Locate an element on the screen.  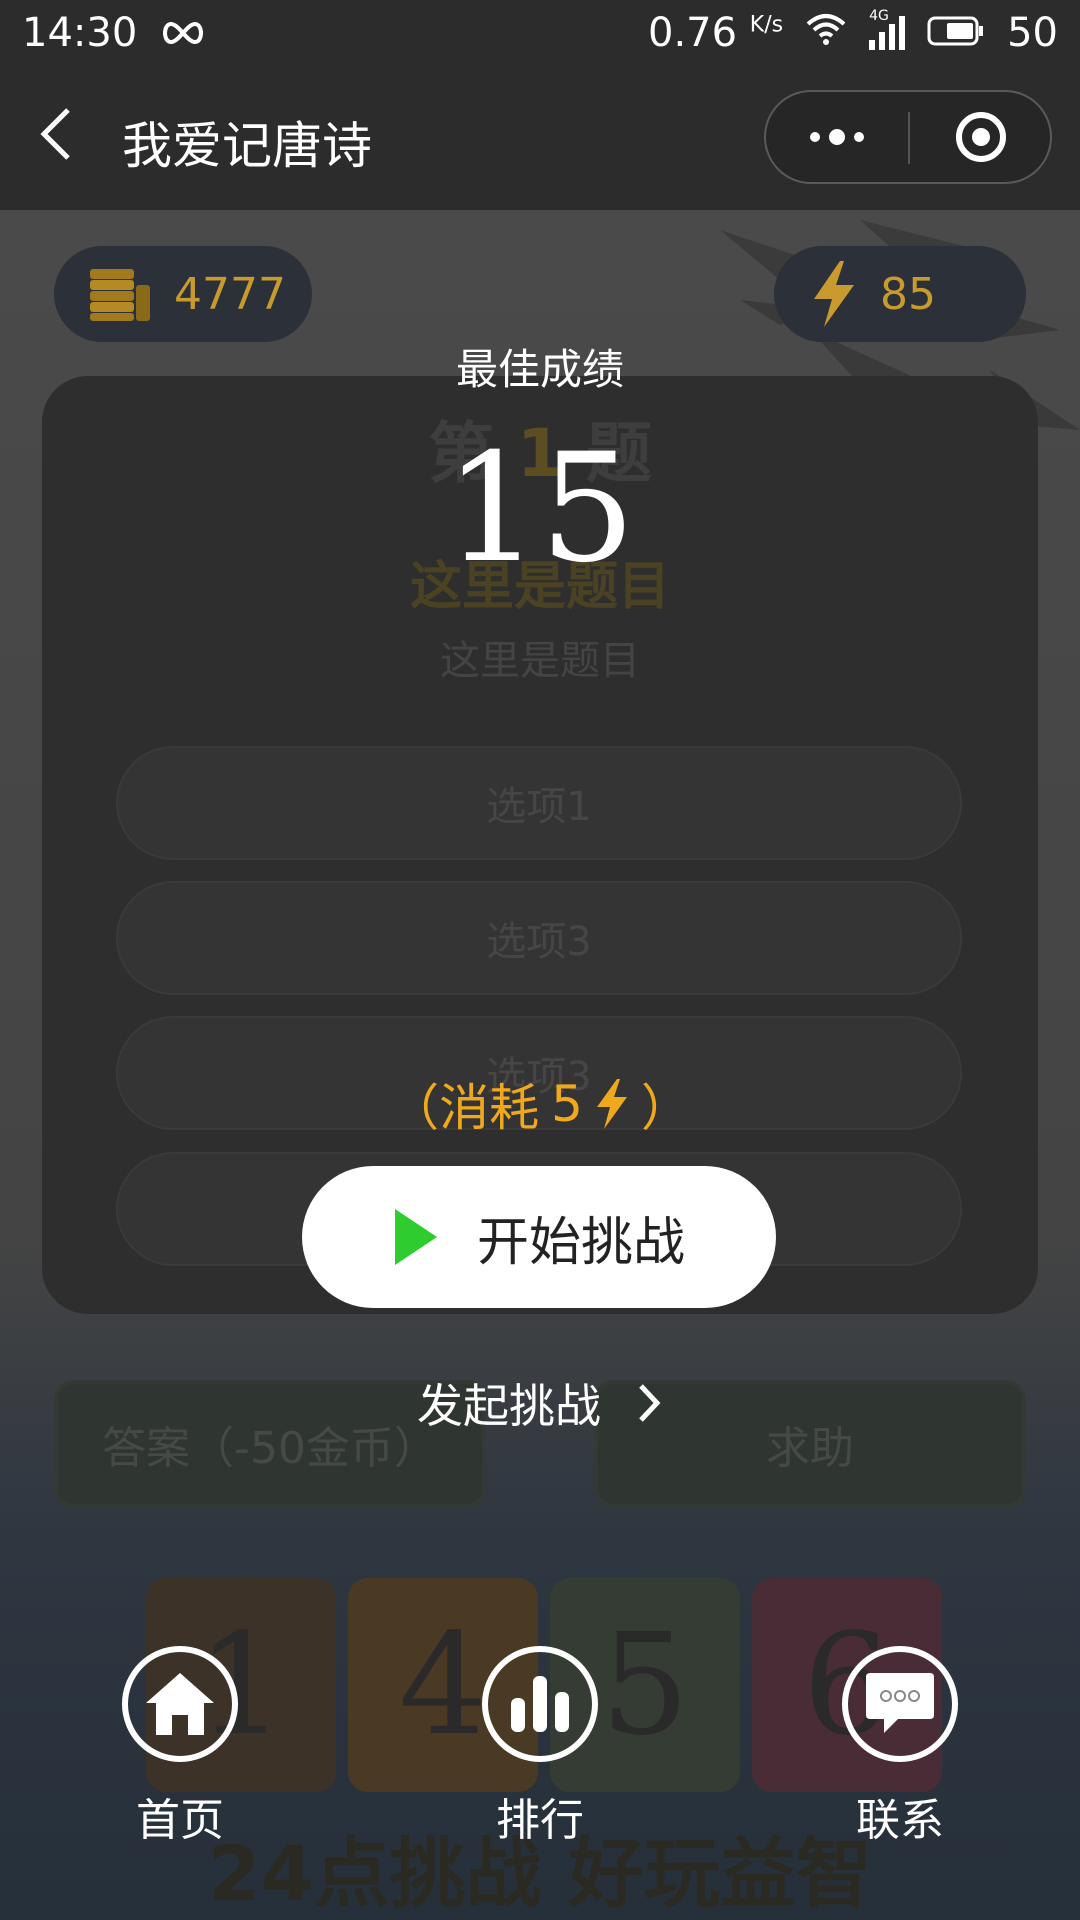
nav-bar: 我爱记唐诗 is located at coordinates (540, 138).